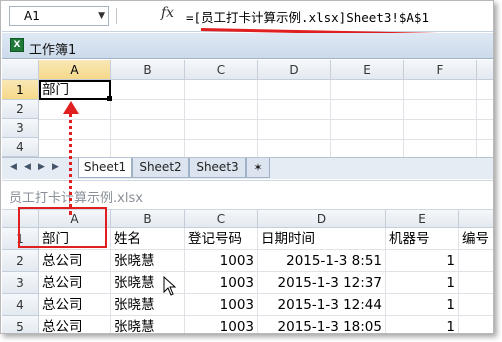 This screenshot has height=342, width=502. I want to click on mouse-cursor-icon, so click(170, 286).